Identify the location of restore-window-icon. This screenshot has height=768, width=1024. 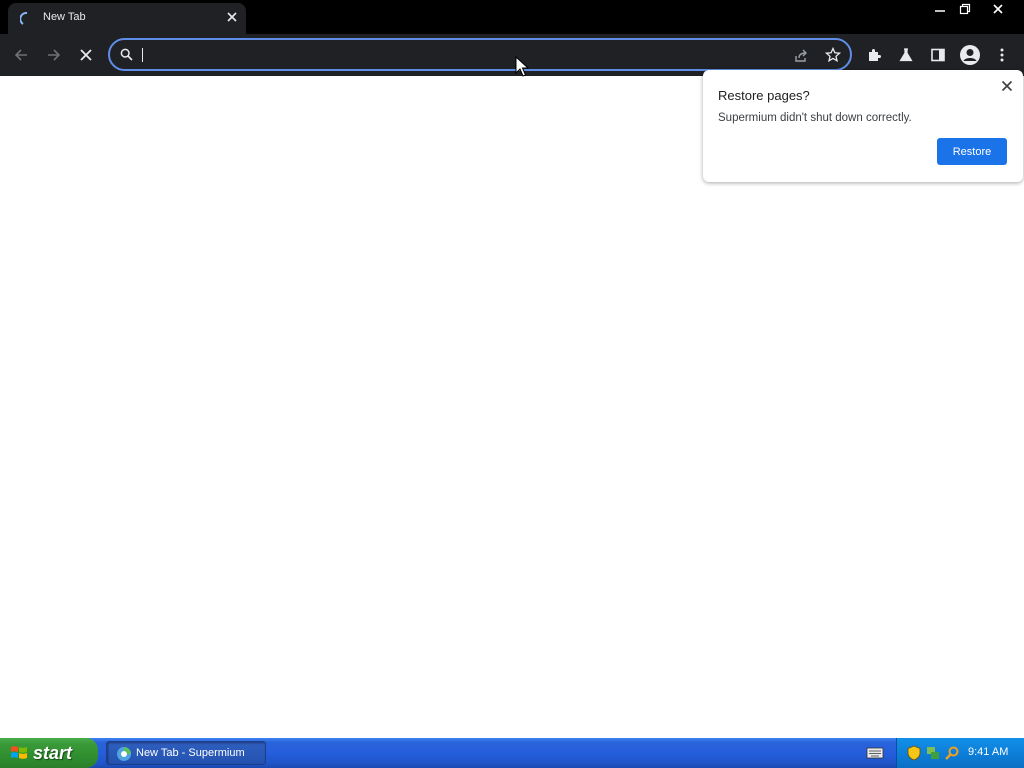
(965, 8).